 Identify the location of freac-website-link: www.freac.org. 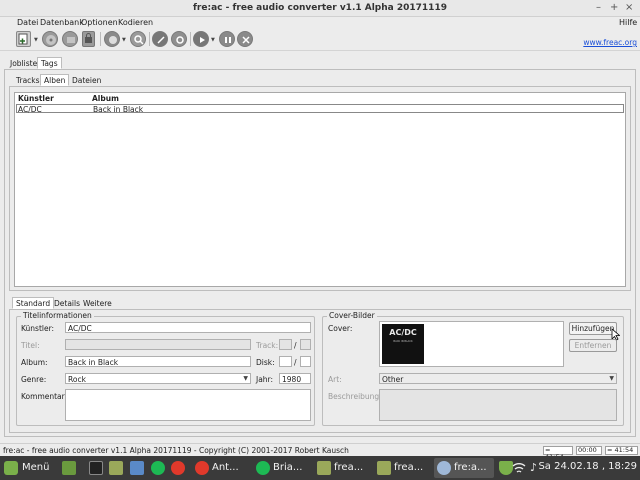
(610, 42).